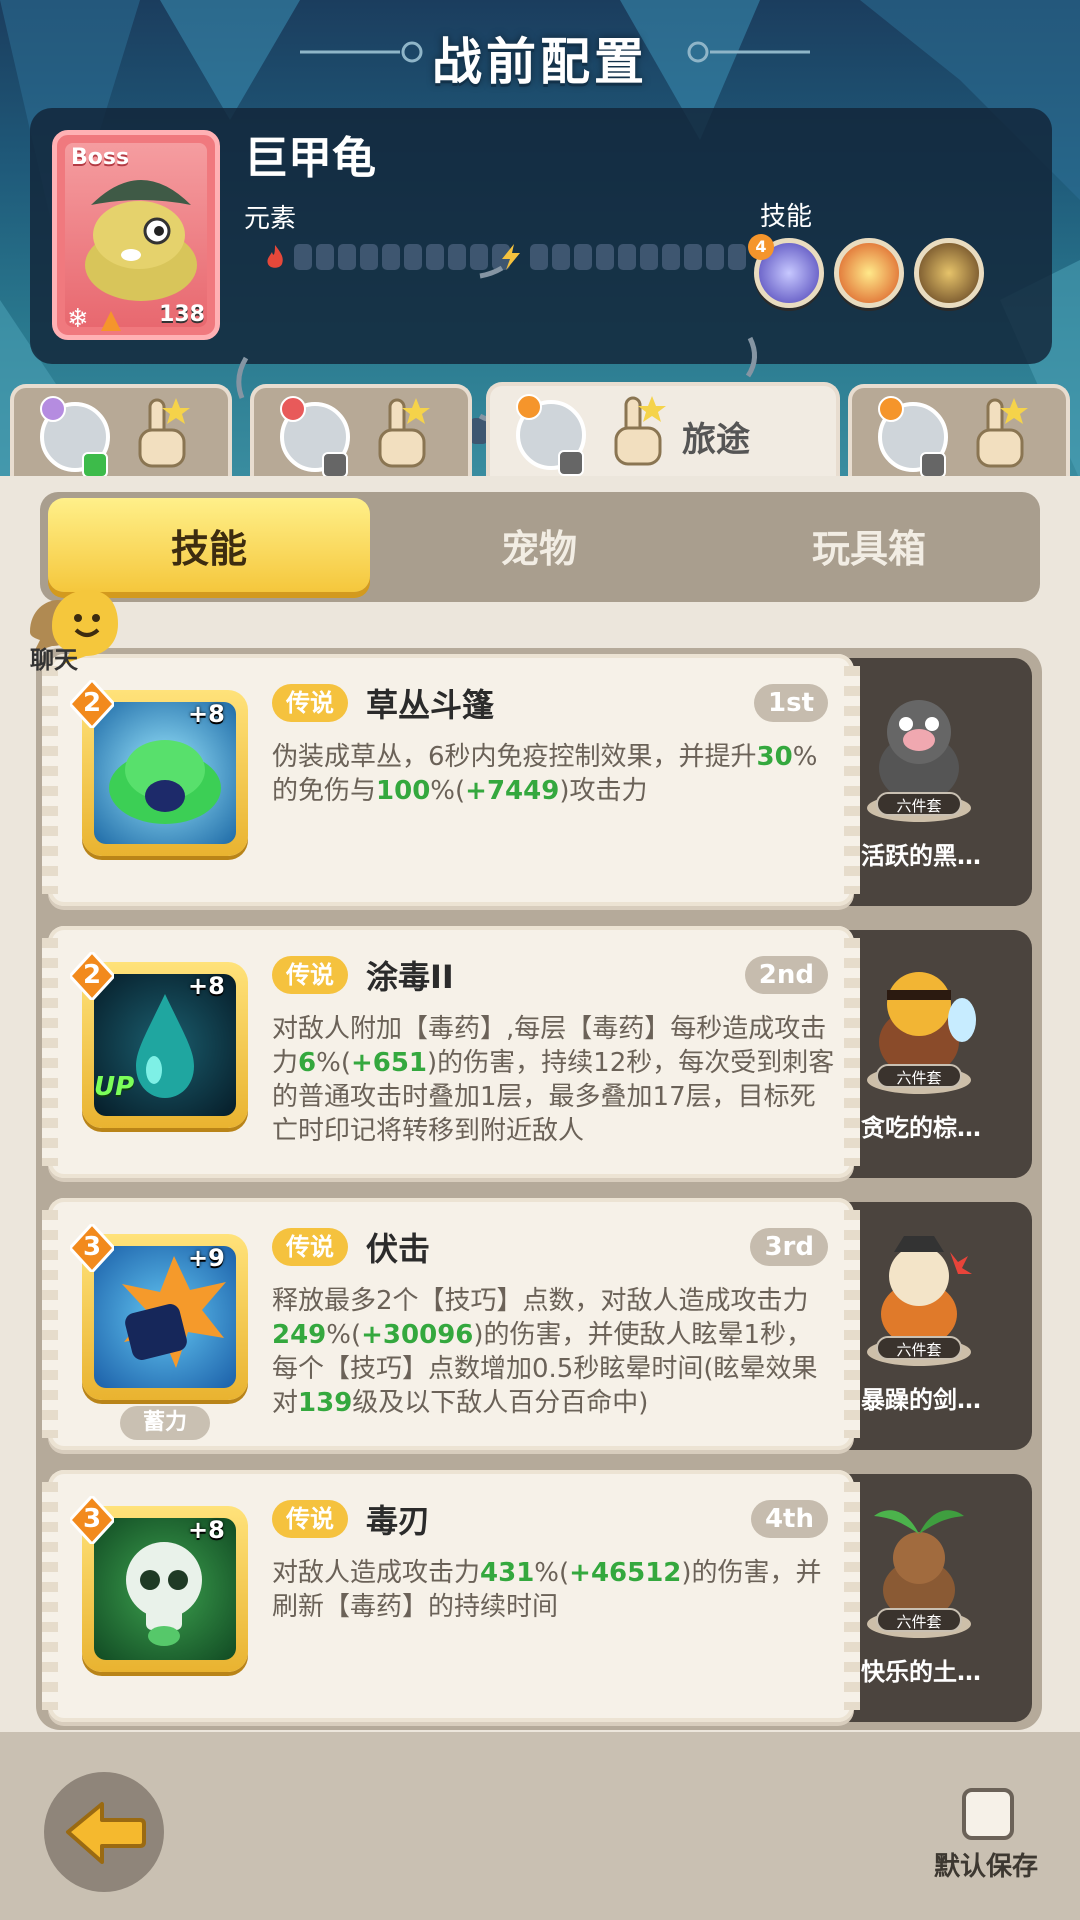 The image size is (1080, 1920). Describe the element at coordinates (417, 1335) in the screenshot. I see `highlight-value: +30096` at that location.